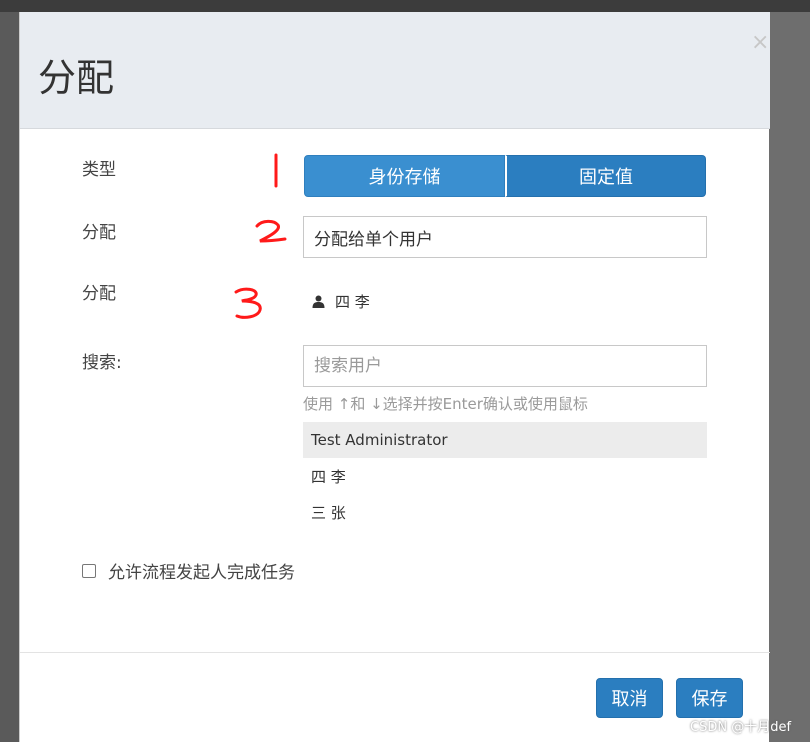 This screenshot has height=742, width=810. I want to click on type-option-fixed-value: 固定值, so click(605, 176).